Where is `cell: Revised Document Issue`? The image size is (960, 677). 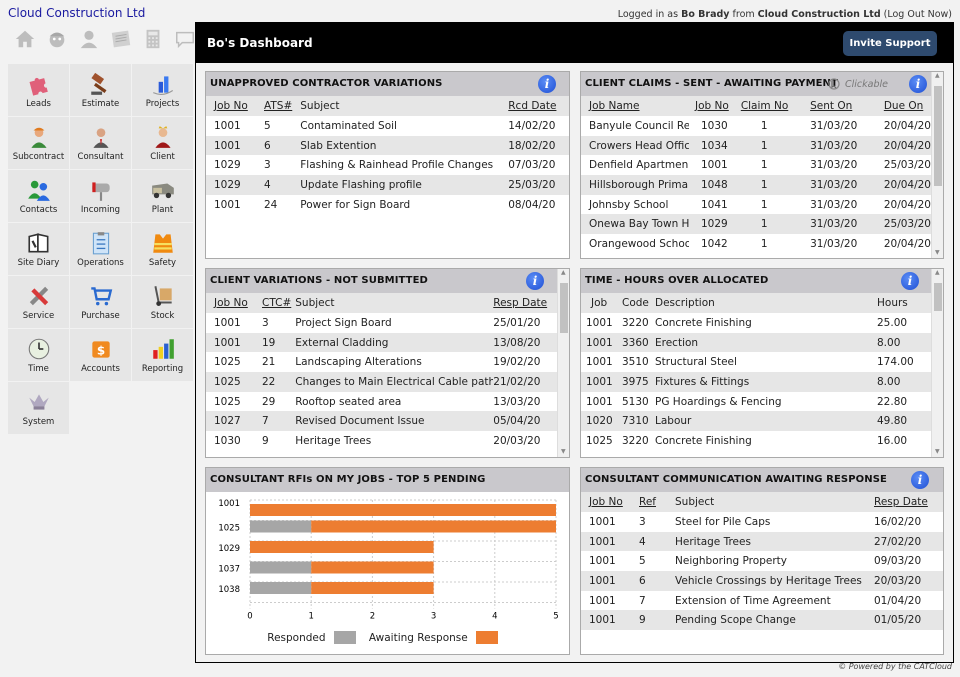
cell: Revised Document Issue is located at coordinates (392, 421).